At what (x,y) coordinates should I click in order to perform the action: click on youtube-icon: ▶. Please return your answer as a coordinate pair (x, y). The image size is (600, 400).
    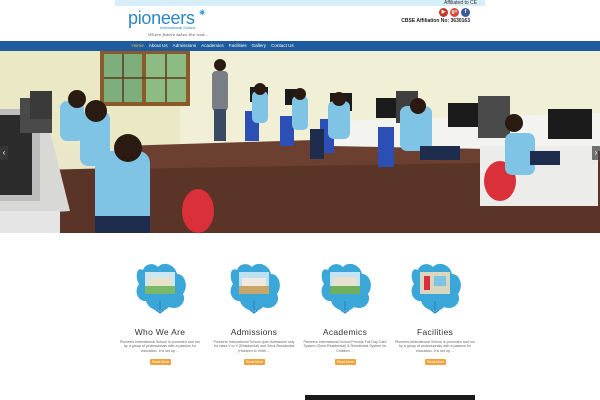
    Looking at the image, I should click on (443, 12).